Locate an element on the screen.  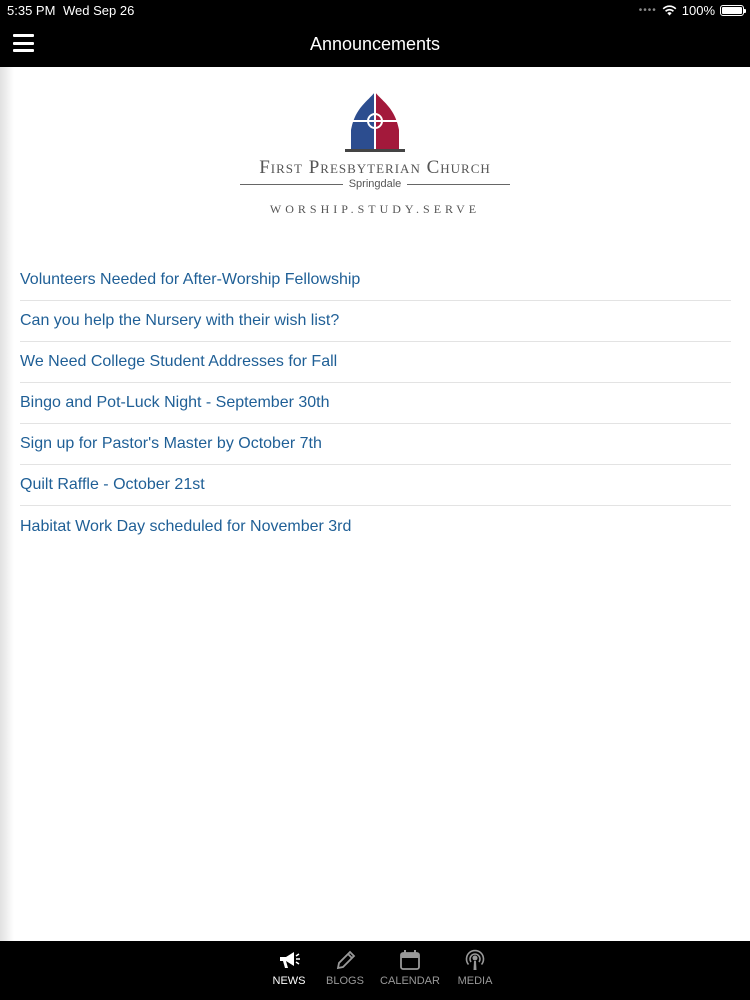
church-name: First Presbyterian Church is located at coordinates (375, 167).